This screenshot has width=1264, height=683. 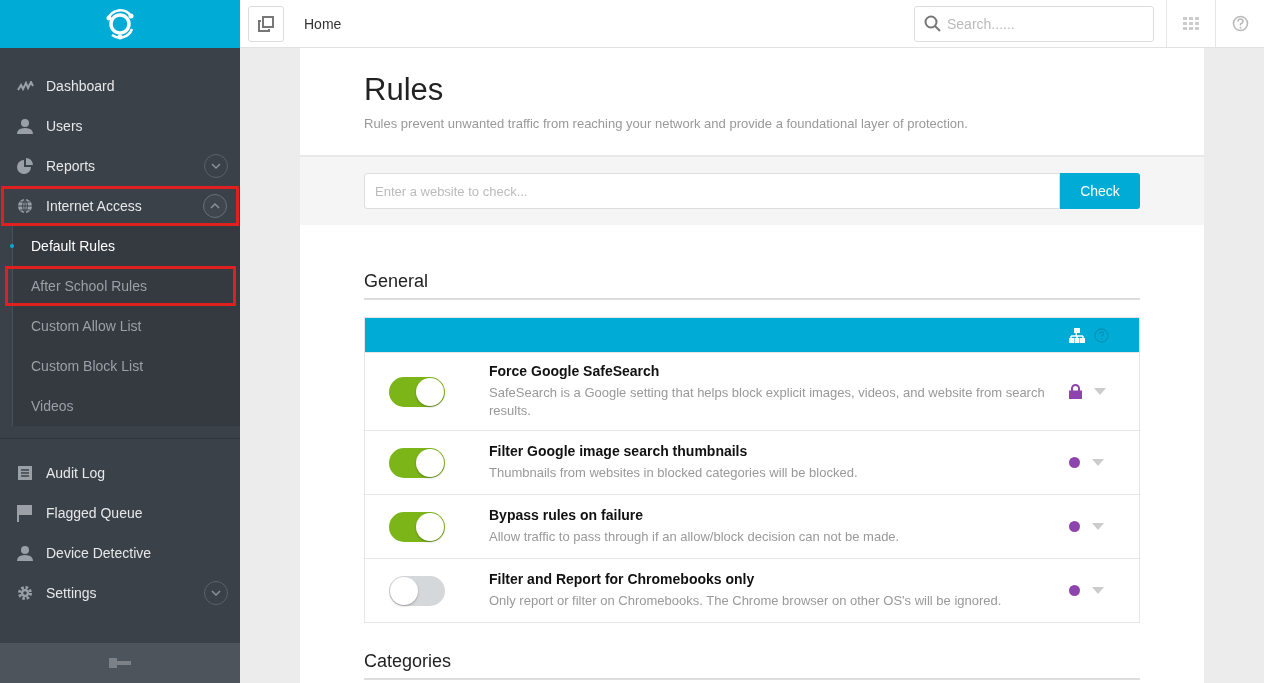 What do you see at coordinates (932, 23) in the screenshot?
I see `search-icon` at bounding box center [932, 23].